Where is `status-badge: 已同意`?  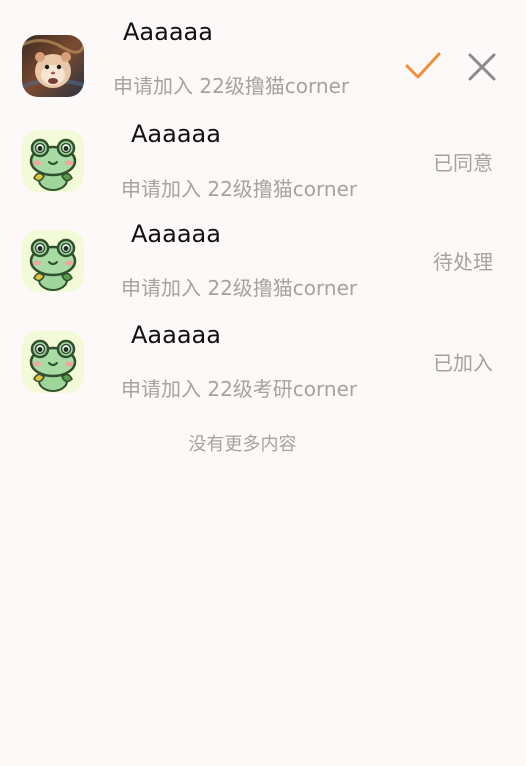 status-badge: 已同意 is located at coordinates (463, 163).